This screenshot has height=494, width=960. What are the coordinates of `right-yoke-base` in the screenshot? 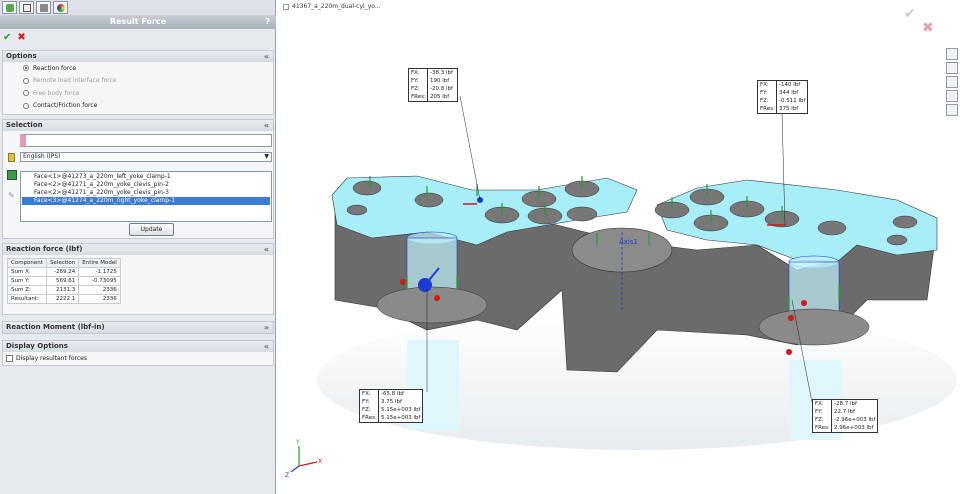 It's located at (814, 327).